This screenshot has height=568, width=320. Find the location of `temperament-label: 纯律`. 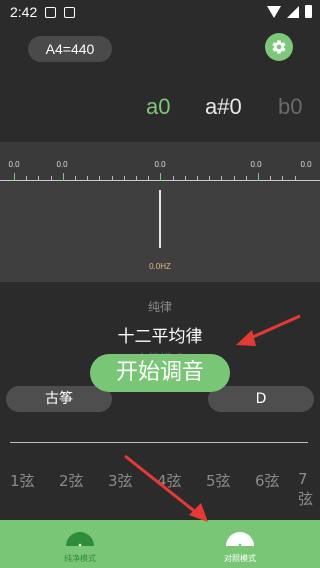

temperament-label: 纯律 is located at coordinates (159, 307).